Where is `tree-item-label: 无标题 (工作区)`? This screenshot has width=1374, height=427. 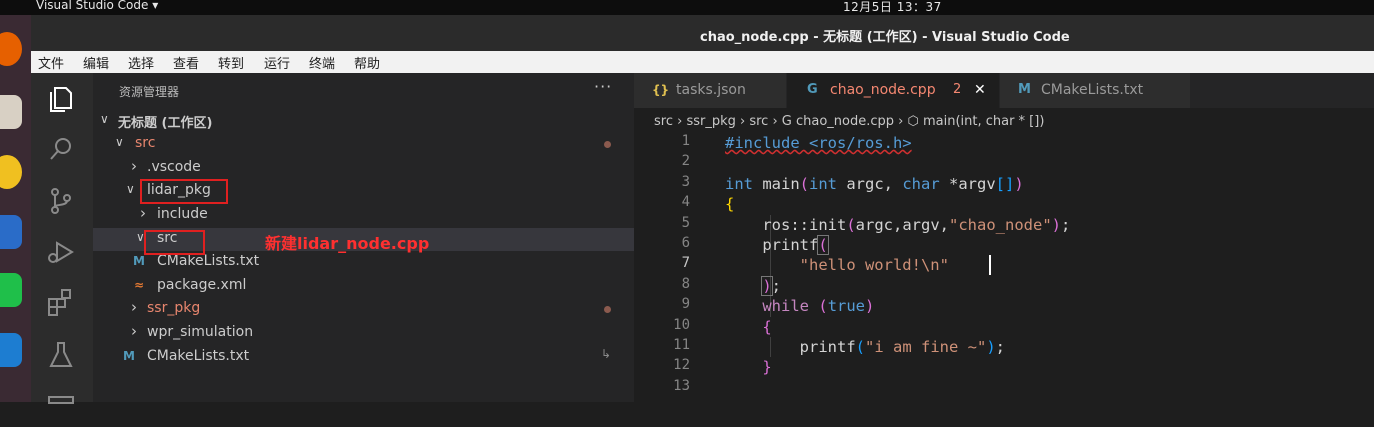
tree-item-label: 无标题 (工作区) is located at coordinates (165, 123).